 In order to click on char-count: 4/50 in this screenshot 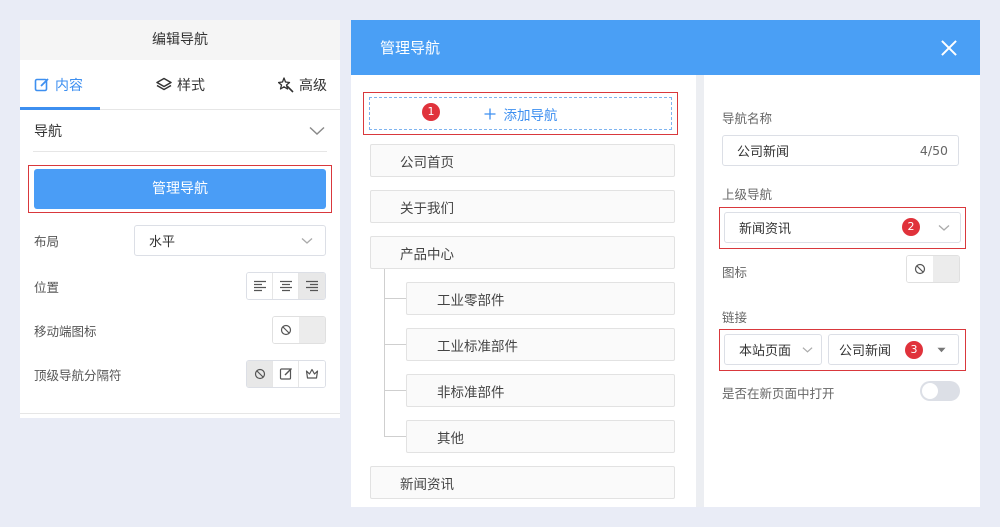, I will do `click(933, 150)`.